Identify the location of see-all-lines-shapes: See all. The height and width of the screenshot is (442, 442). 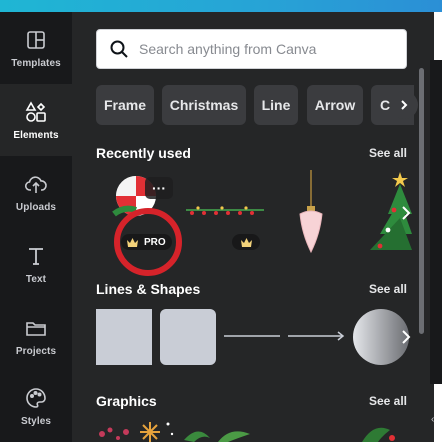
(388, 289).